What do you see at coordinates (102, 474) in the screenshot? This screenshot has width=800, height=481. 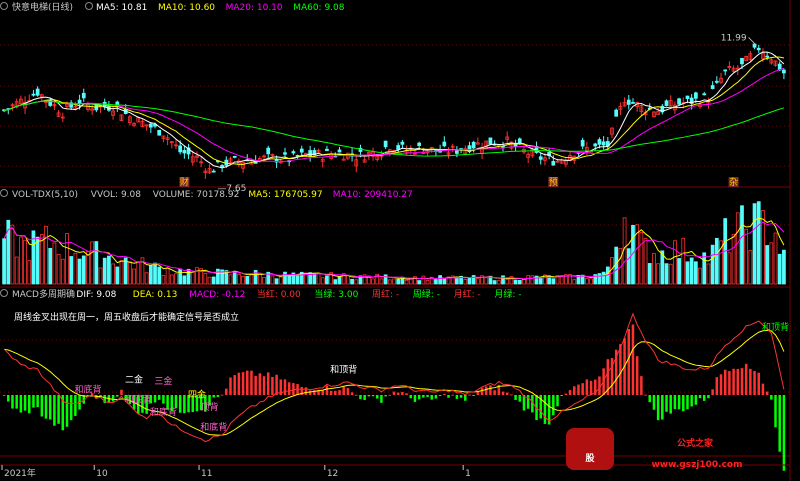 I see `date-label: 10` at bounding box center [102, 474].